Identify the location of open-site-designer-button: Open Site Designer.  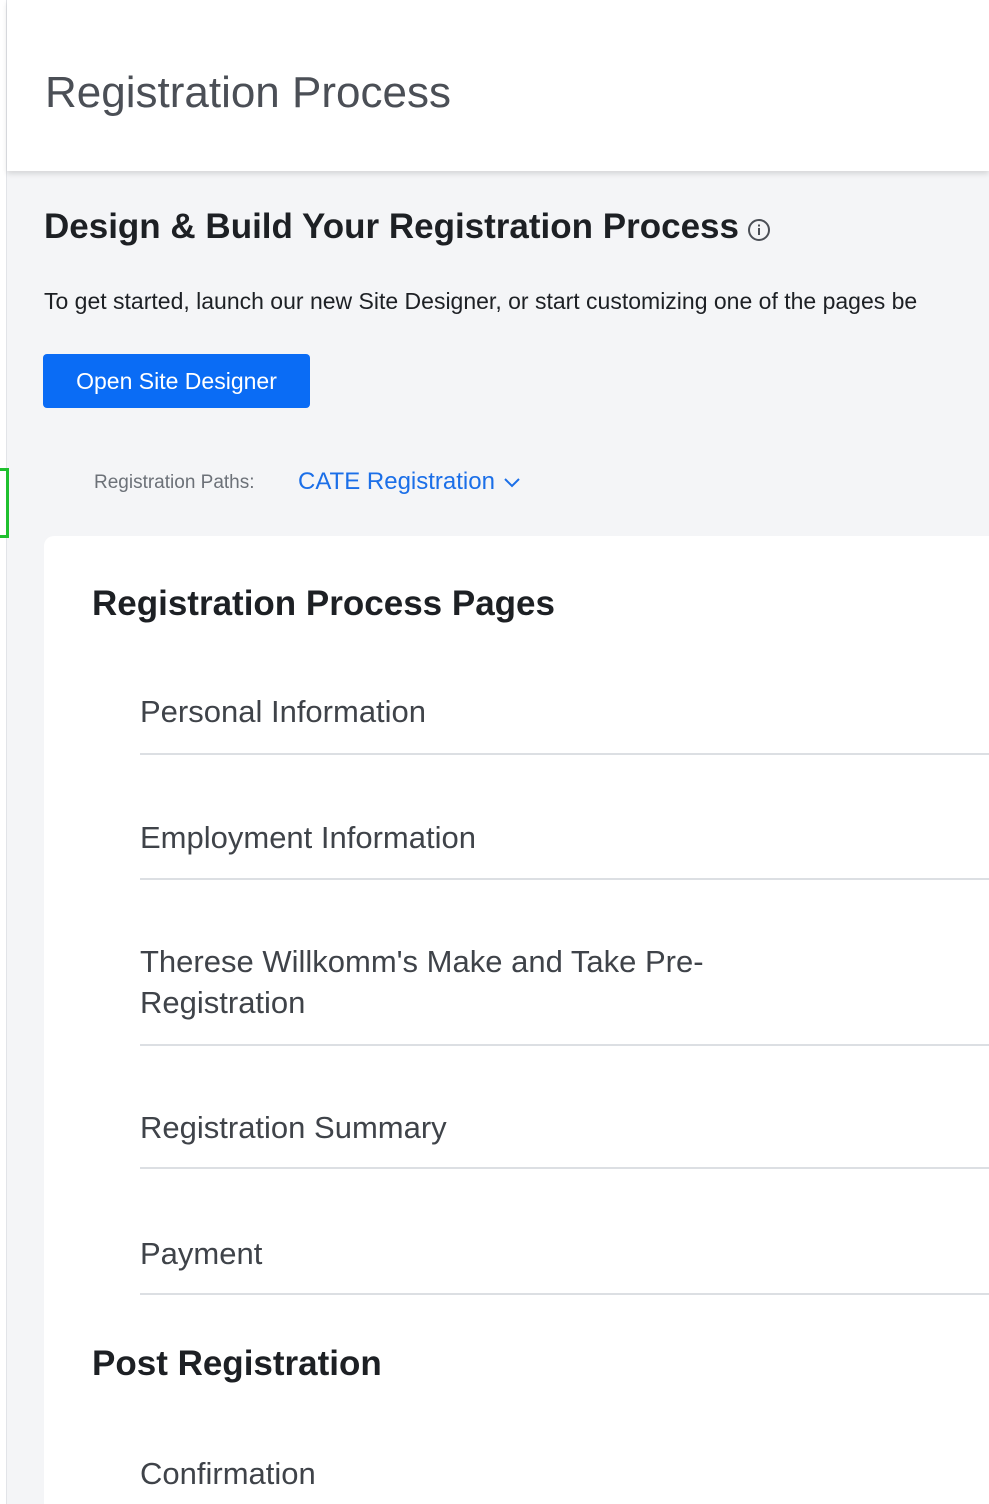
(176, 381).